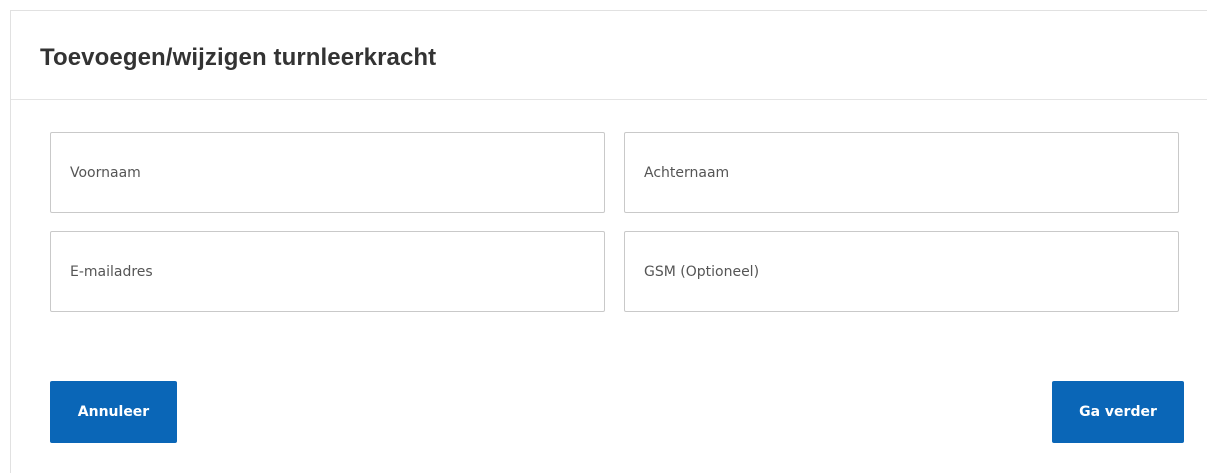 Image resolution: width=1207 pixels, height=473 pixels. I want to click on first-name-field, so click(327, 172).